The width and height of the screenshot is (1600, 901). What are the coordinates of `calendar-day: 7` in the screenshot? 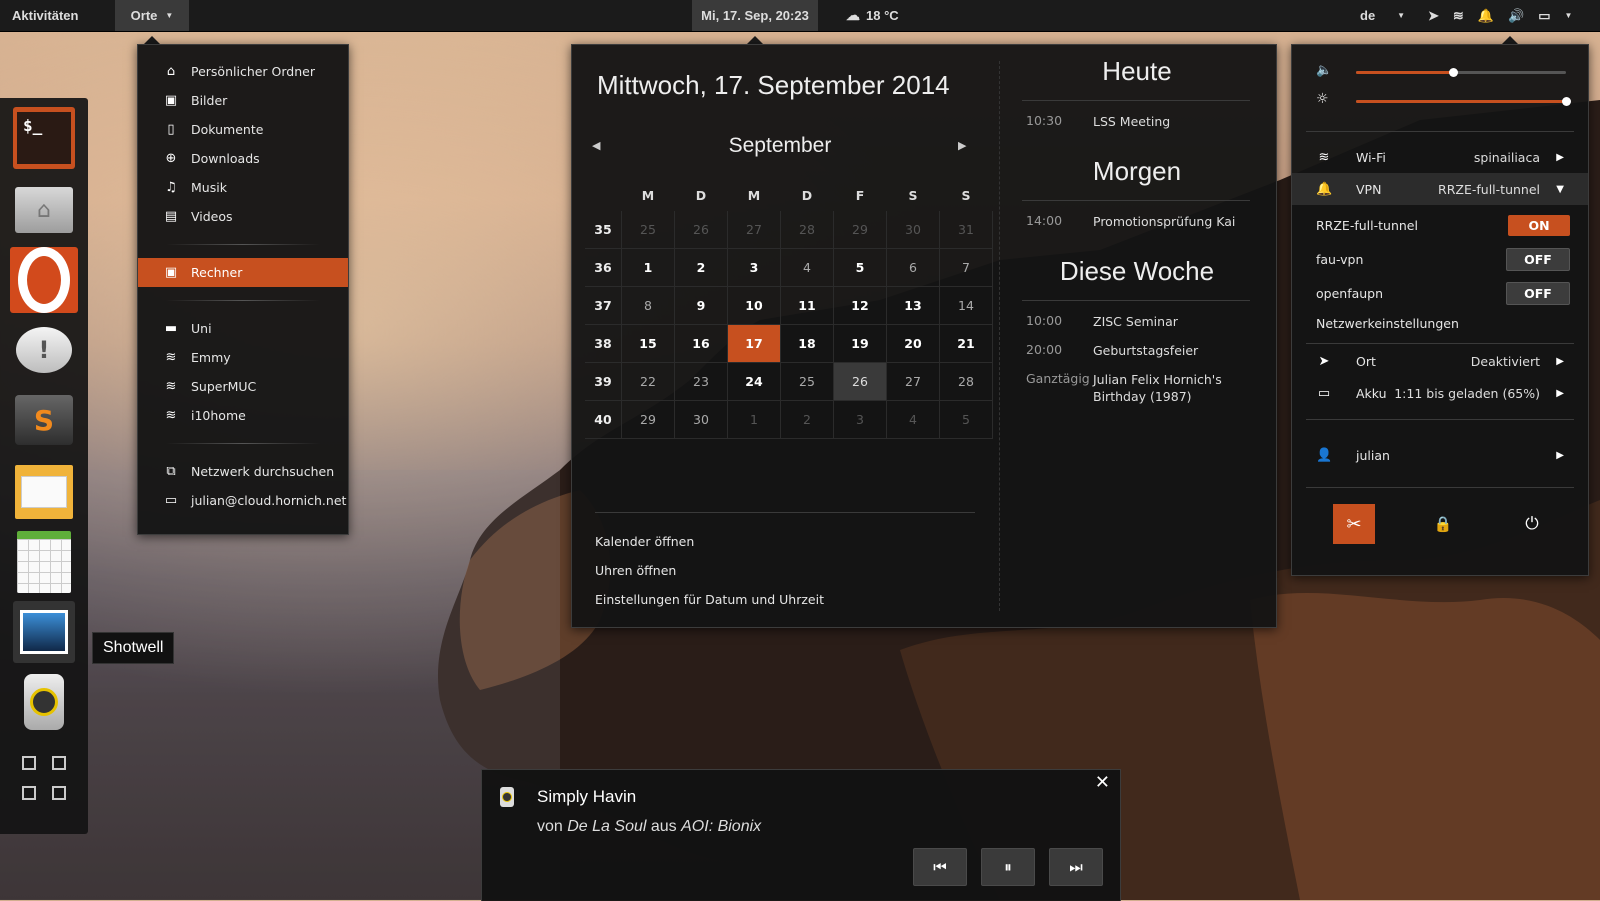 It's located at (966, 267).